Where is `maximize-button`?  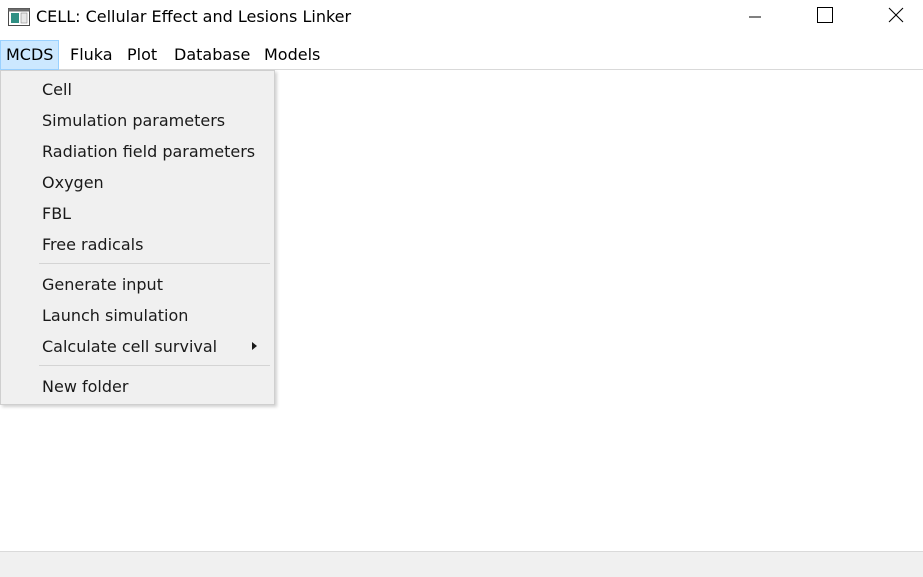
maximize-button is located at coordinates (825, 17).